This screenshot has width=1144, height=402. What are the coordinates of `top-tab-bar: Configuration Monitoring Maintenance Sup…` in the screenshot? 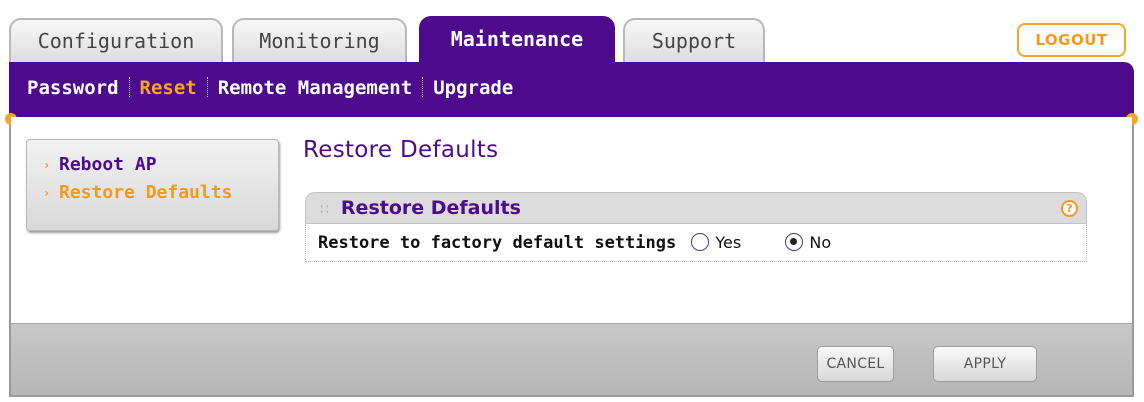 It's located at (571, 39).